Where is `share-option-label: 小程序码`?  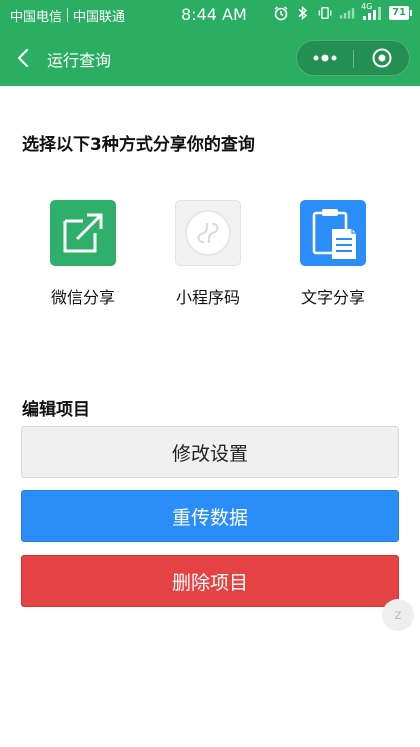 share-option-label: 小程序码 is located at coordinates (207, 297).